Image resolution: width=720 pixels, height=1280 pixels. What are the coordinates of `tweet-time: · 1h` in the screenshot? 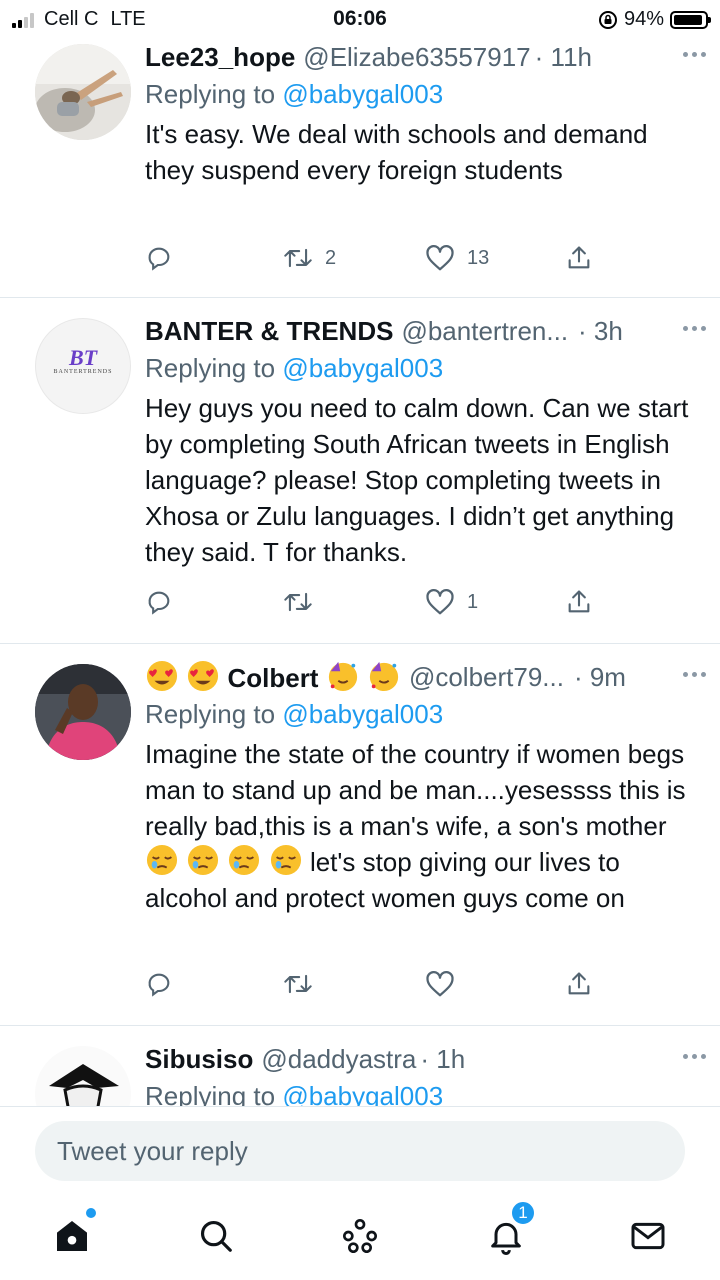 It's located at (443, 1058).